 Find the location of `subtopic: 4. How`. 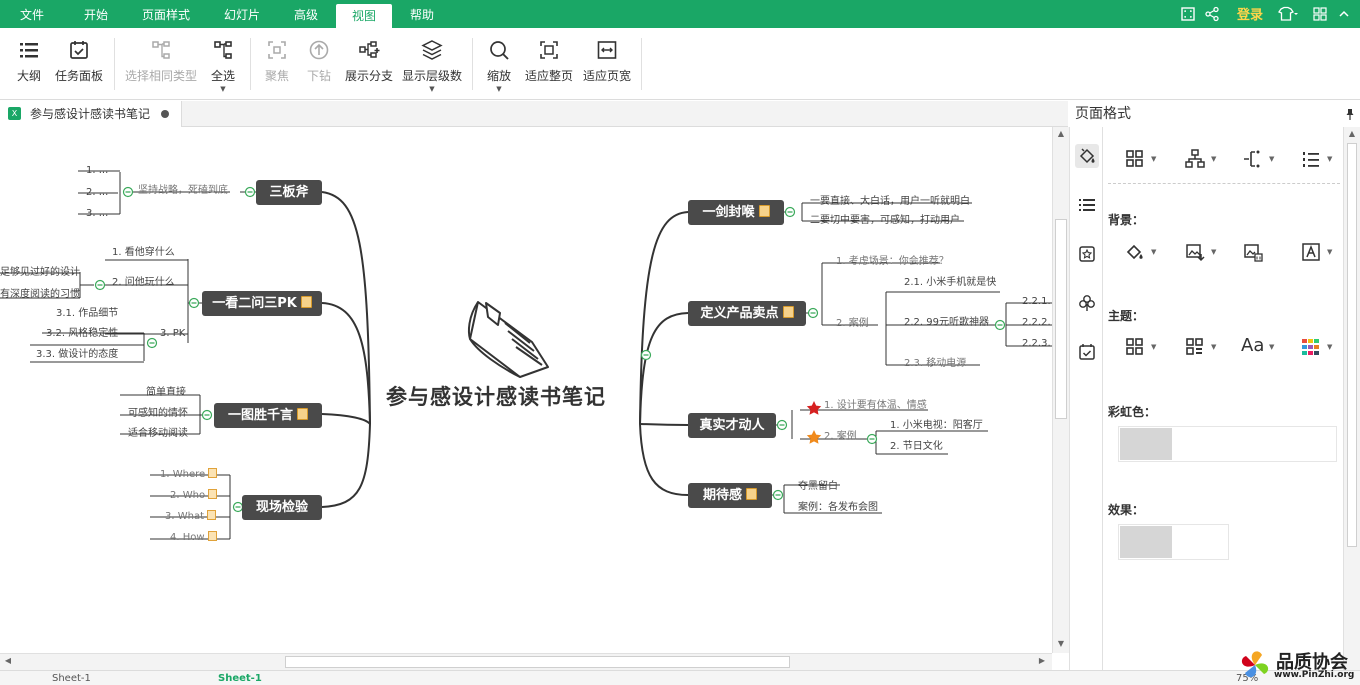

subtopic: 4. How is located at coordinates (193, 538).